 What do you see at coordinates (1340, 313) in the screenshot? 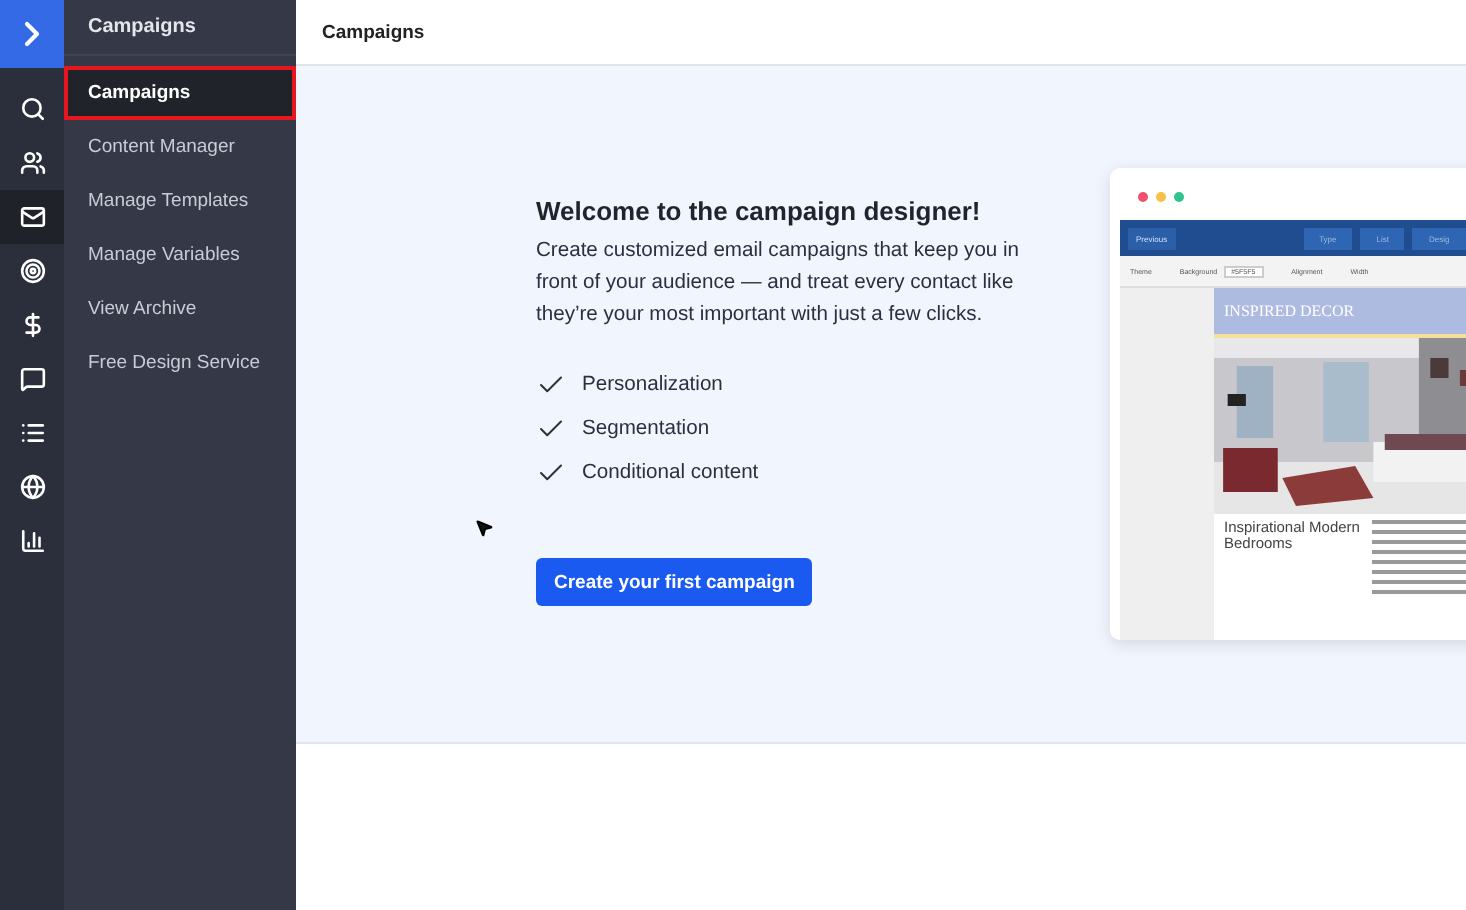
I see `email-banner: INSPIRED DECOR` at bounding box center [1340, 313].